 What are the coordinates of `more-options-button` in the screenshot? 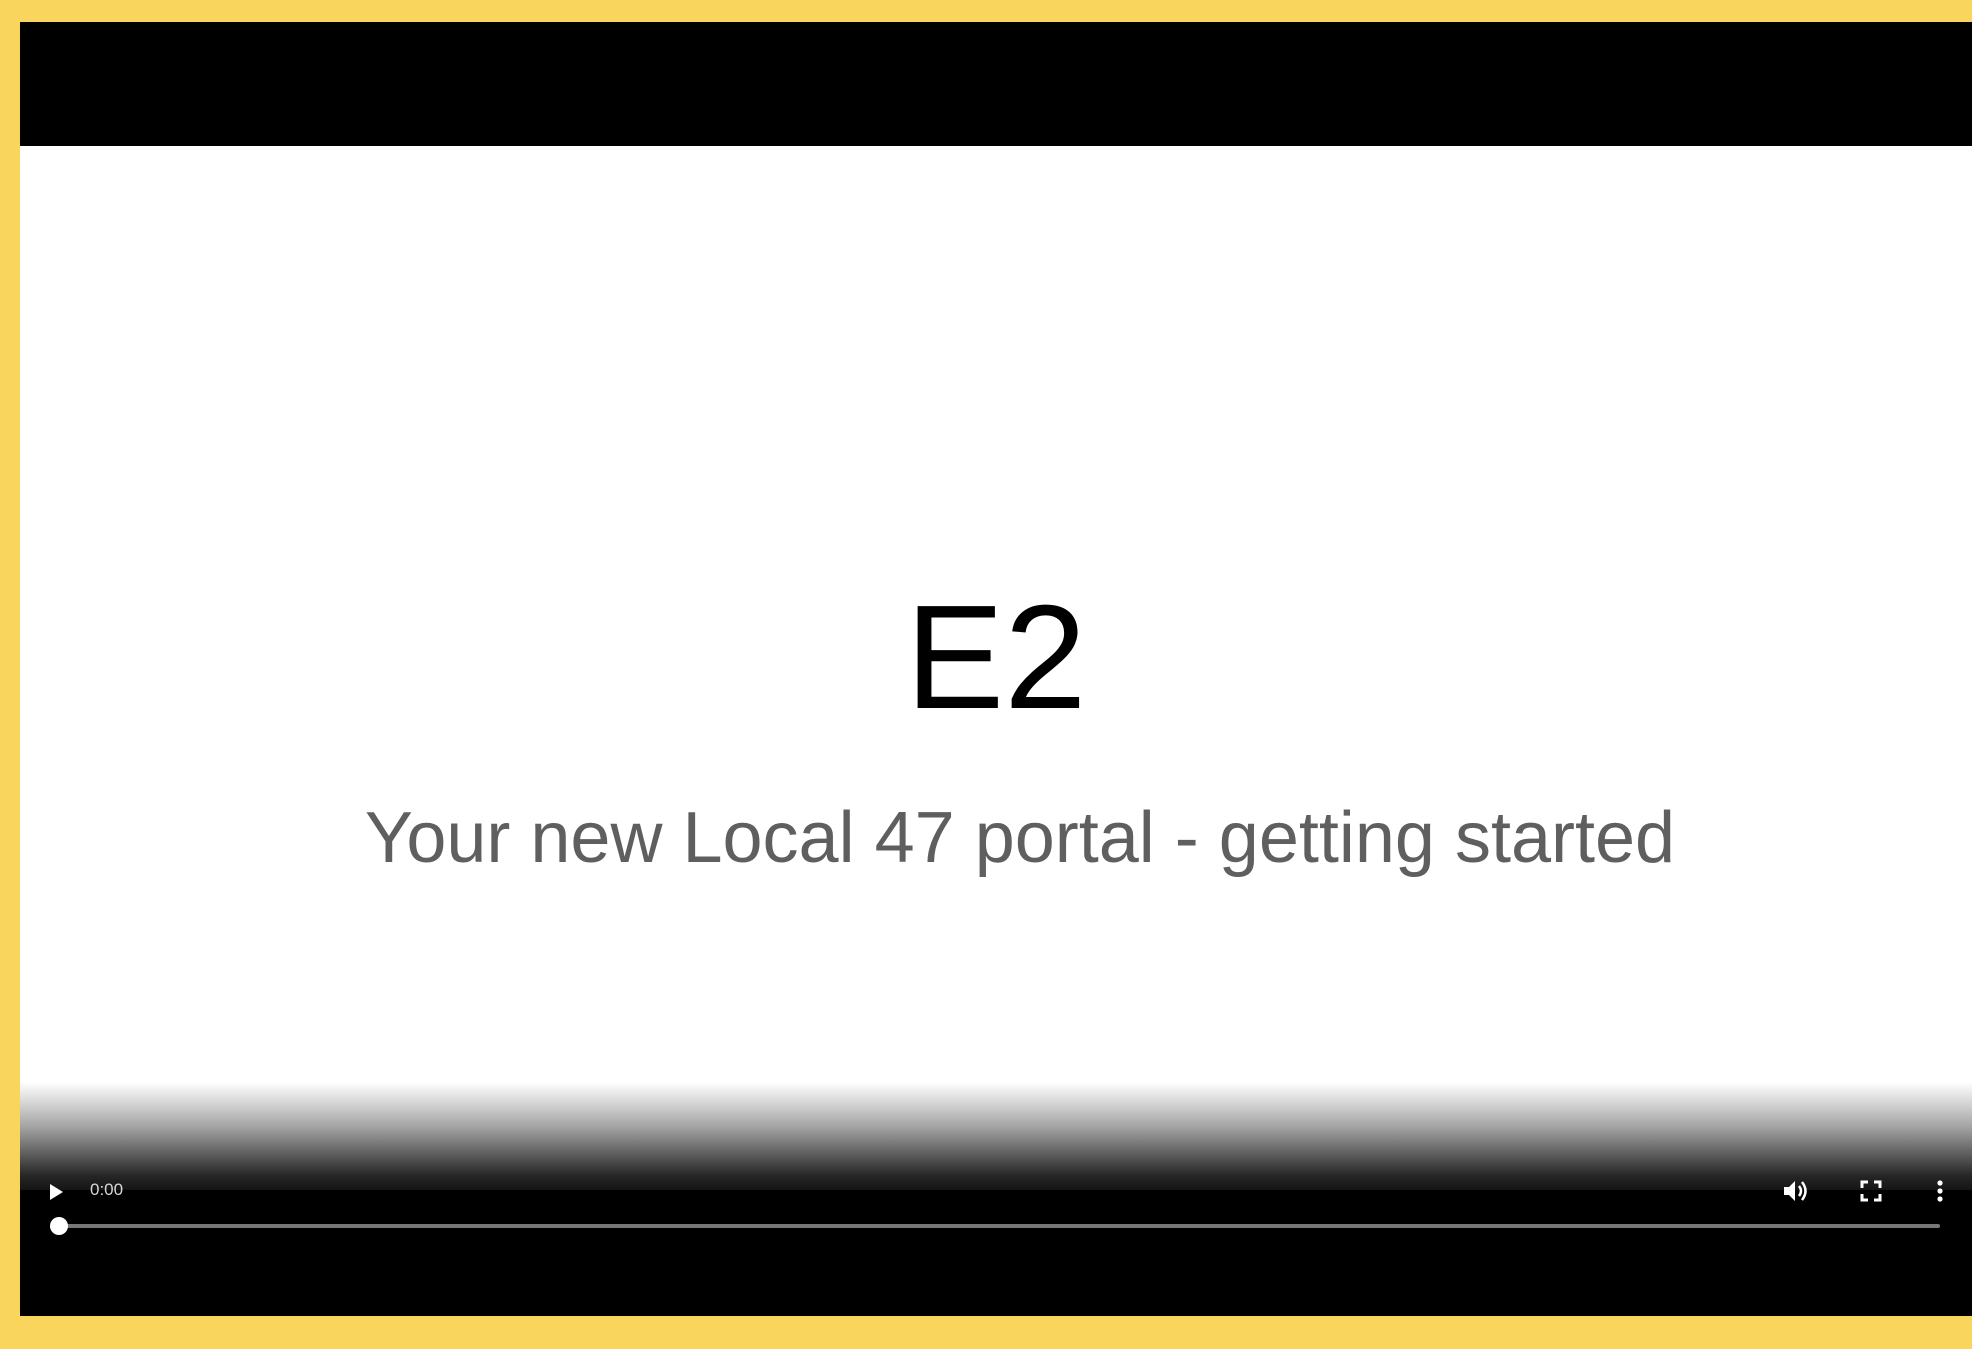 It's located at (1940, 1191).